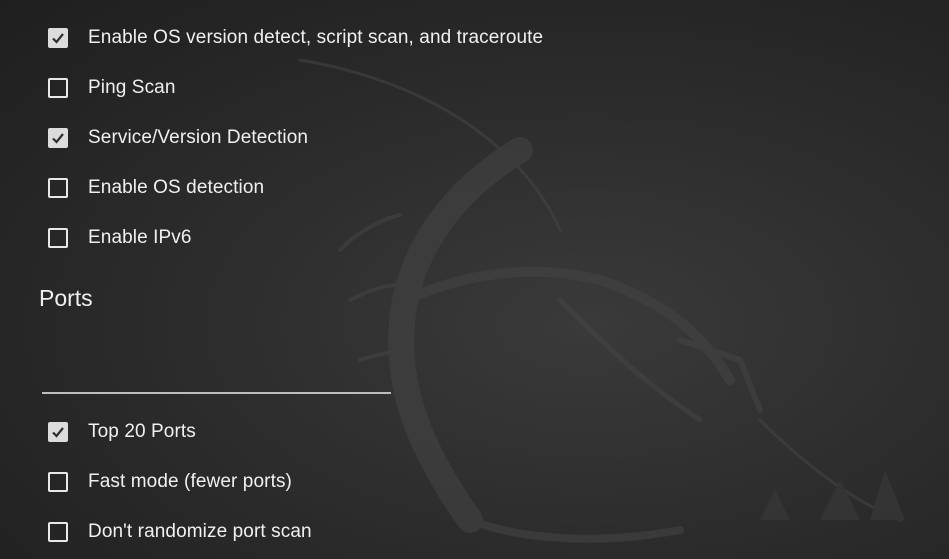 The image size is (949, 559). I want to click on option-dont-randomize-port-scan: Don't randomize port scan, so click(180, 532).